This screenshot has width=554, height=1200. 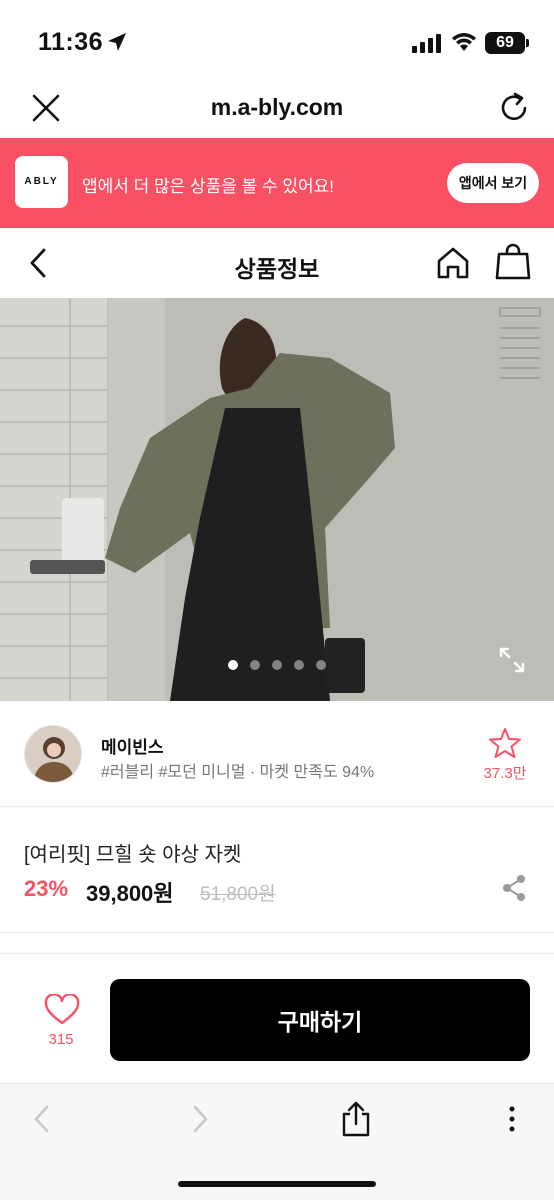 What do you see at coordinates (200, 1119) in the screenshot?
I see `browser-forward-icon` at bounding box center [200, 1119].